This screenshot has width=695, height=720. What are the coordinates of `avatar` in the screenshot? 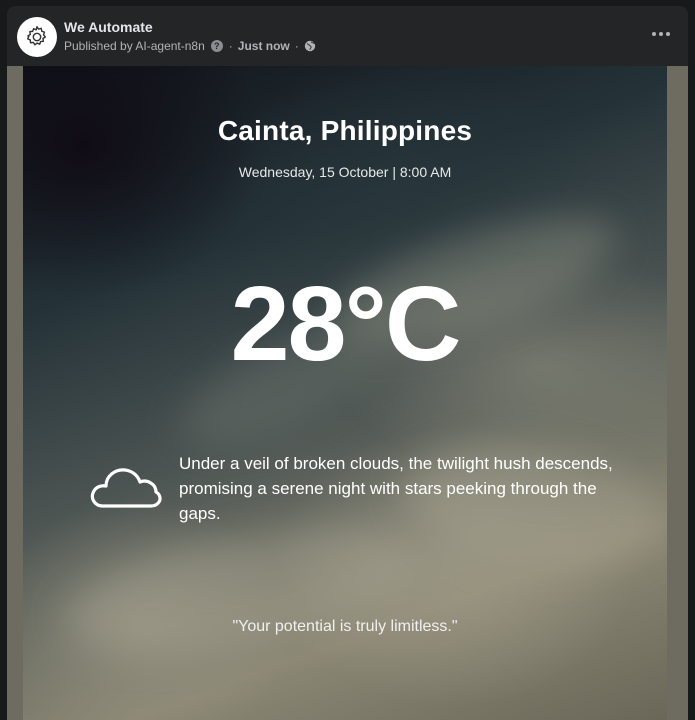 It's located at (37, 37).